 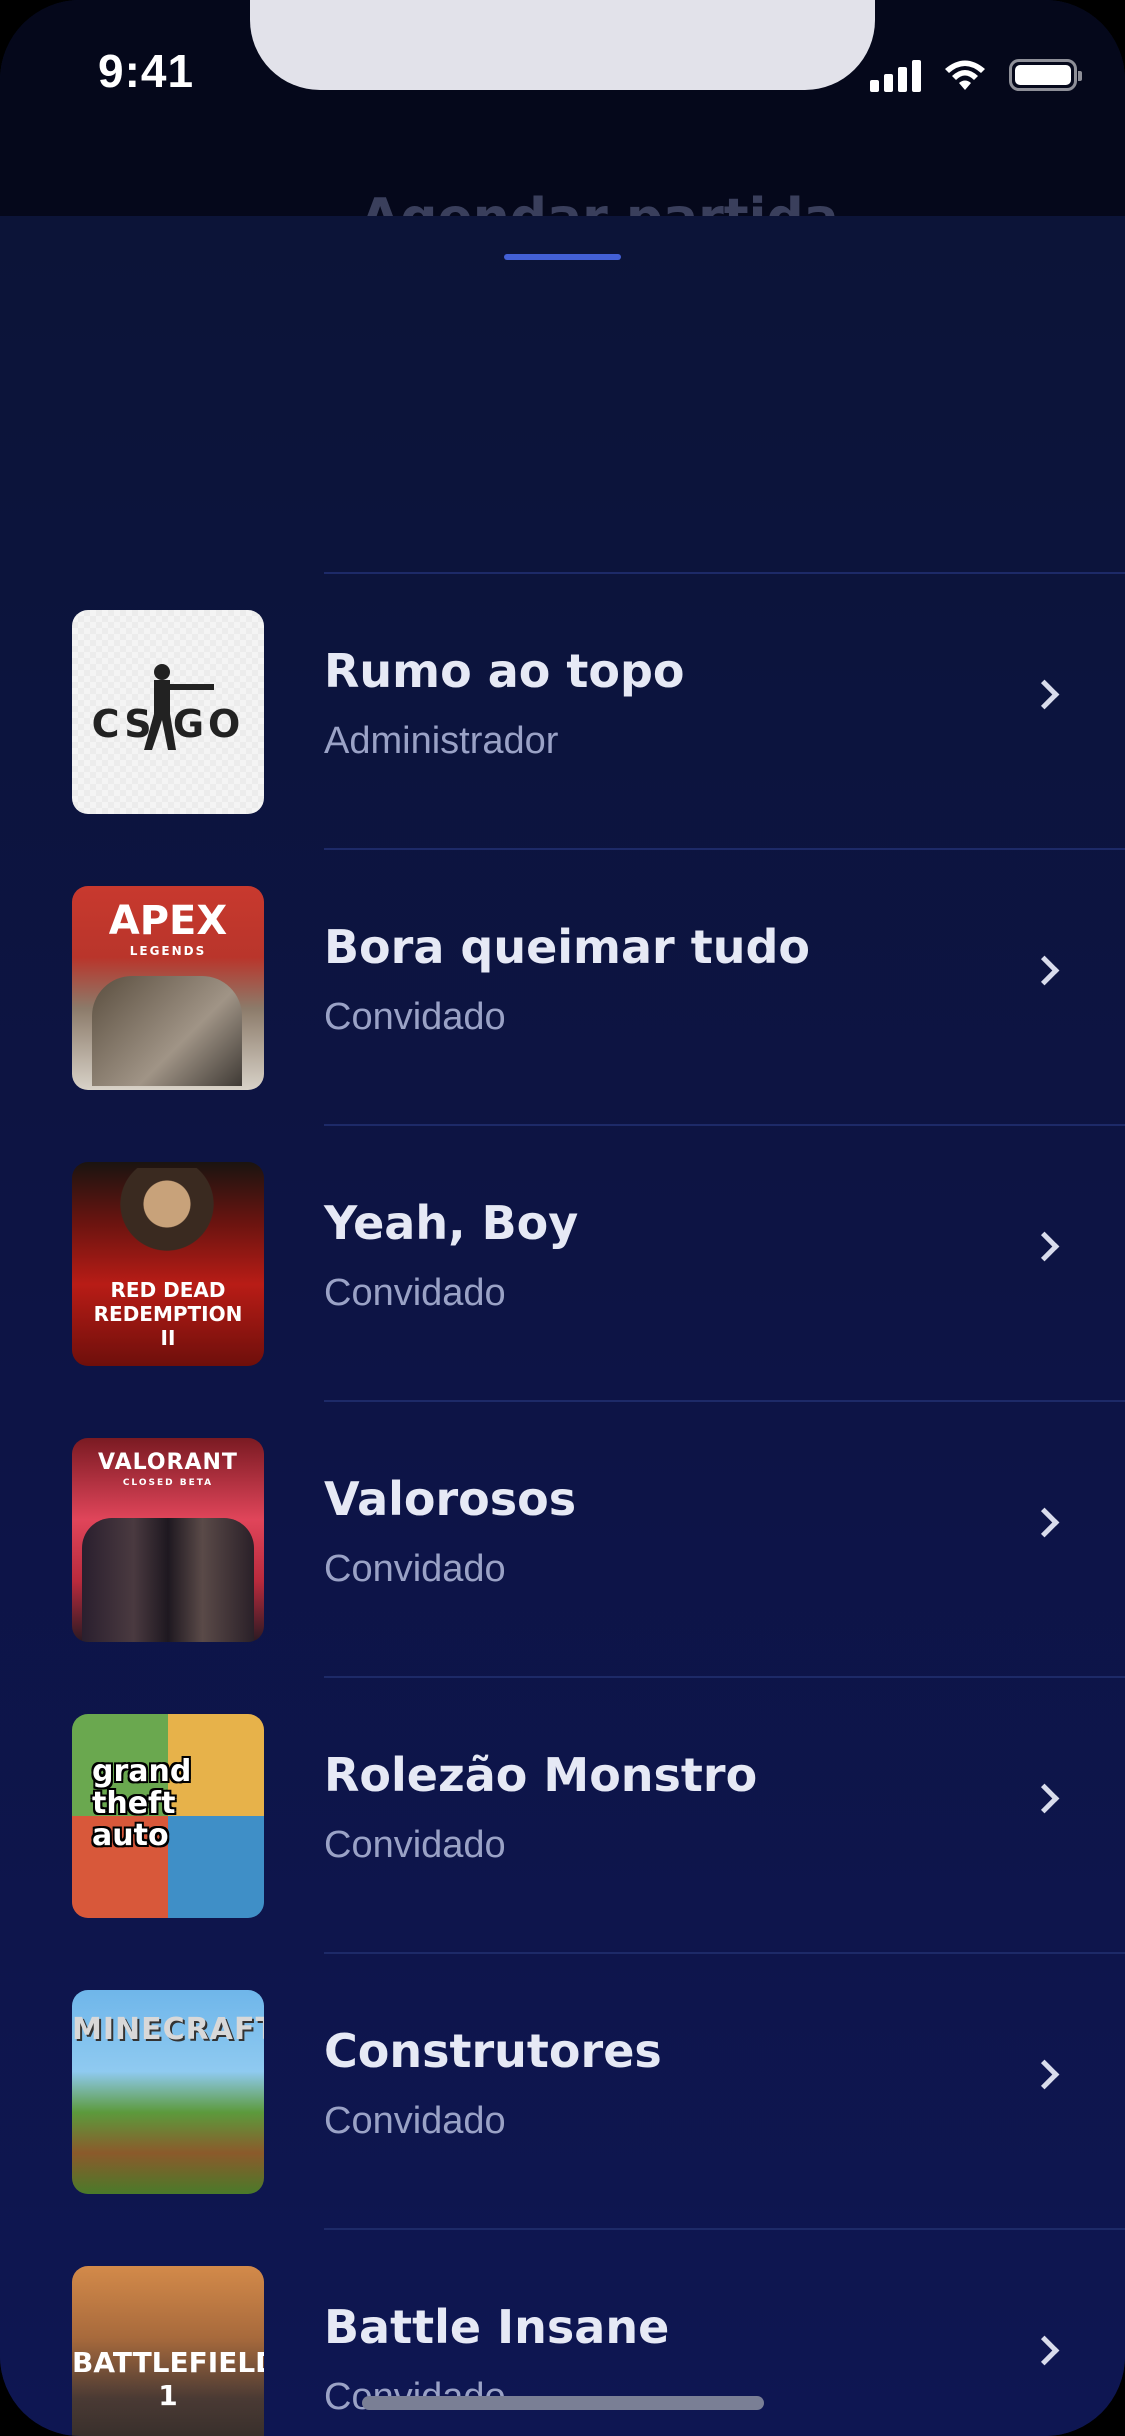 What do you see at coordinates (541, 1775) in the screenshot?
I see `group-name: Rolezão Monstro` at bounding box center [541, 1775].